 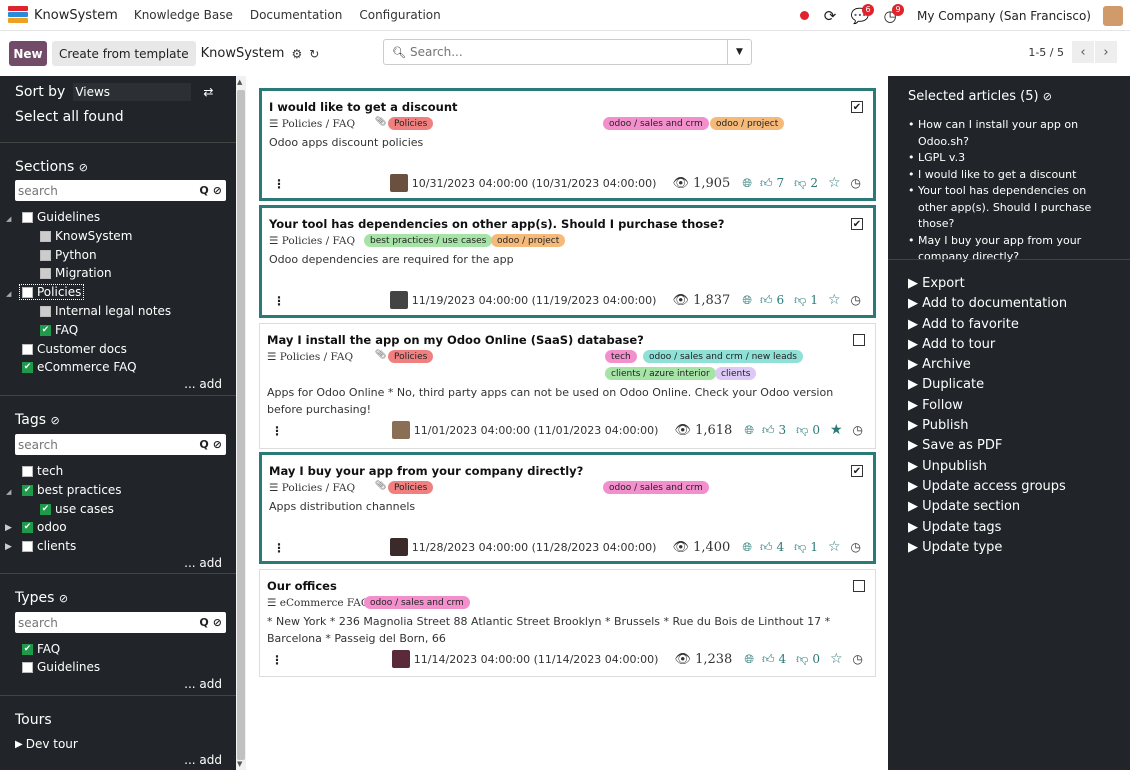 What do you see at coordinates (83, 167) in the screenshot?
I see `clear-sections-icon: ⊘` at bounding box center [83, 167].